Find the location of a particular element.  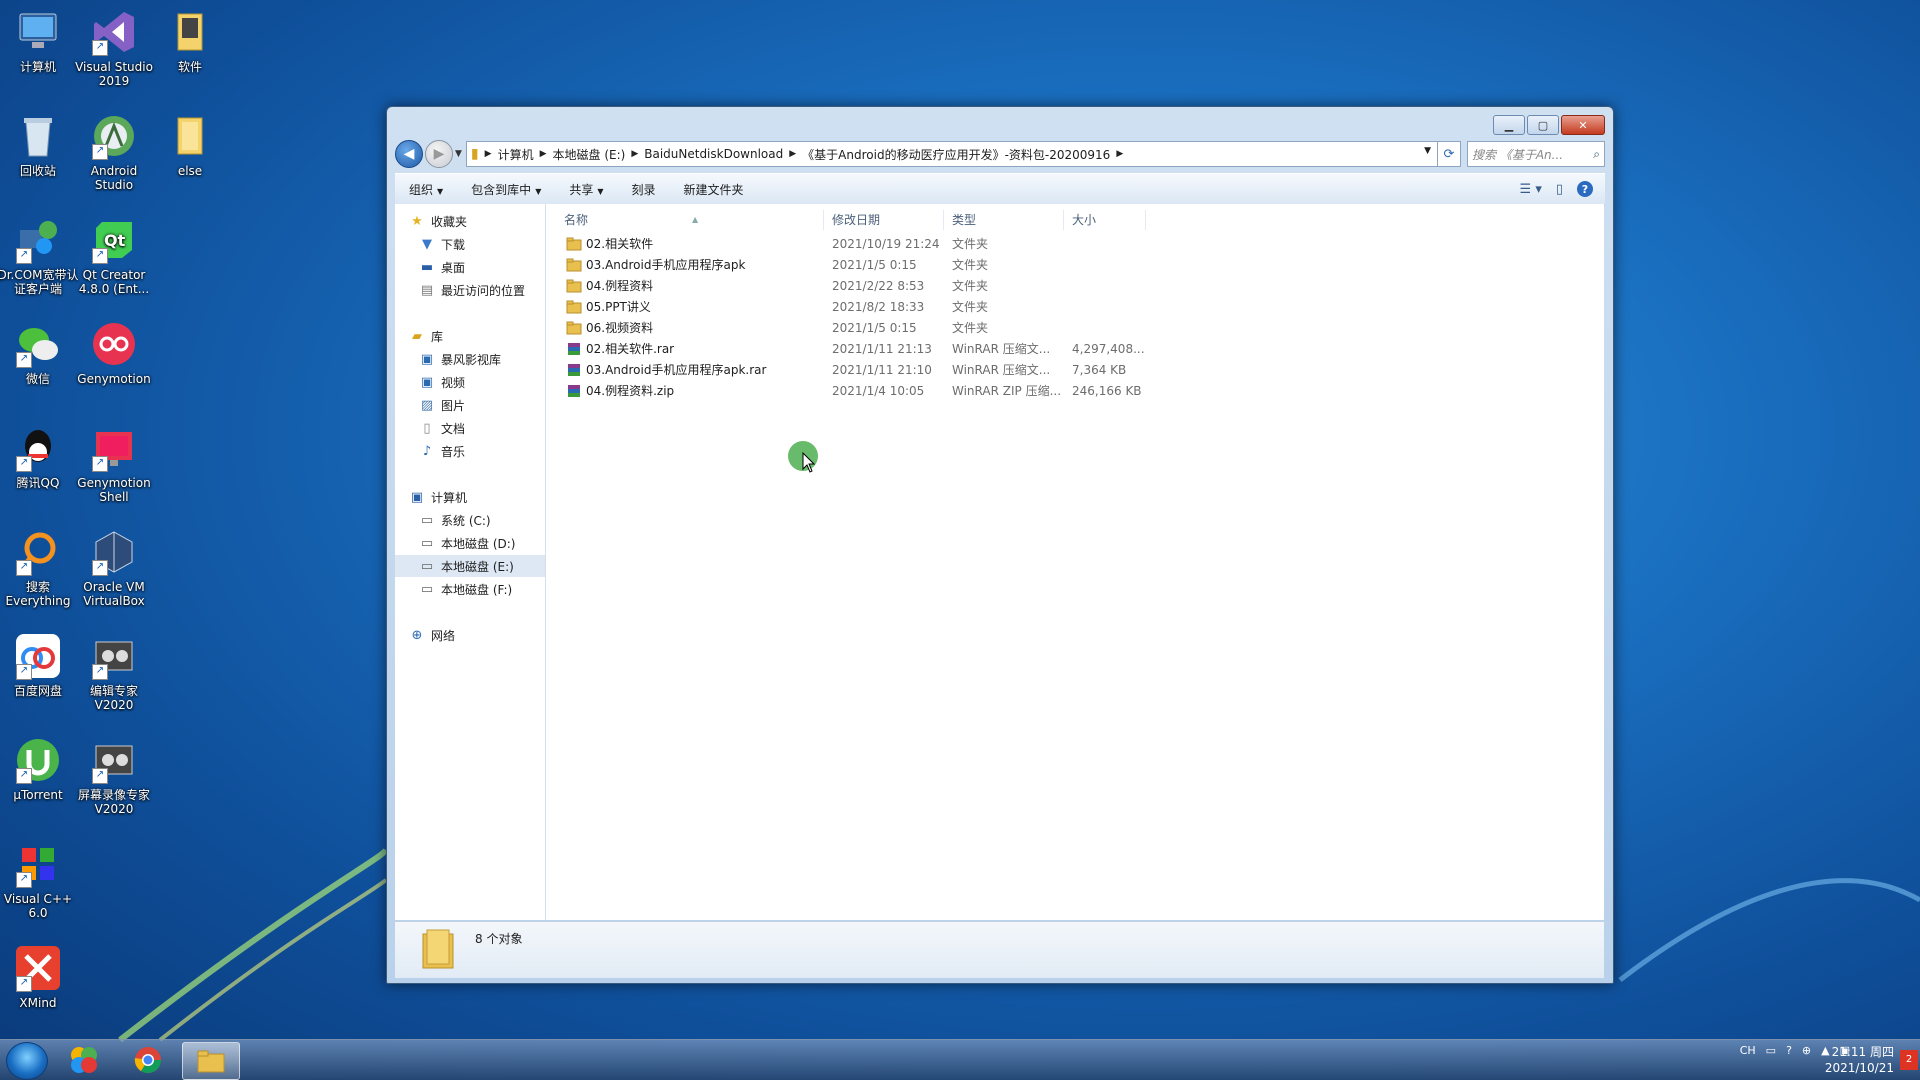

table-row: 03.Android手机应用程序apk 2021/1/5 0:15 文件夹 is located at coordinates (846, 265).